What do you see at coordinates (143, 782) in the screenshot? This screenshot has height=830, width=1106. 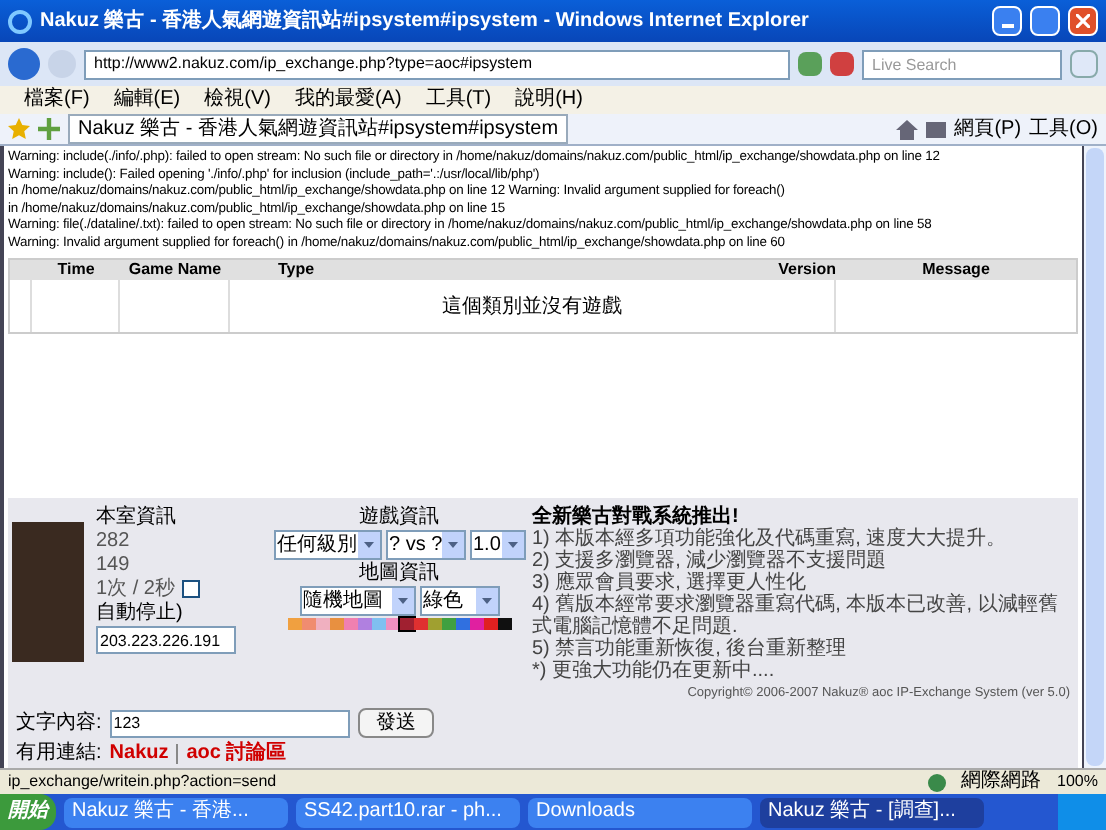 I see `status-url: ip_exchange/writein.php?action=send` at bounding box center [143, 782].